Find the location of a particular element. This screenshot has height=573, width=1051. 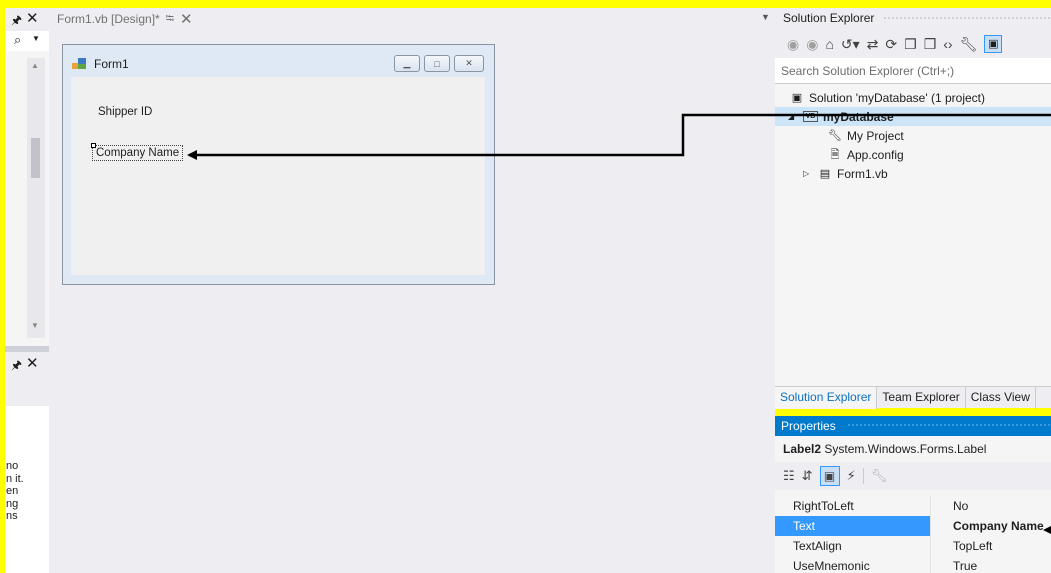

home-icon: ⌂ is located at coordinates (829, 44).